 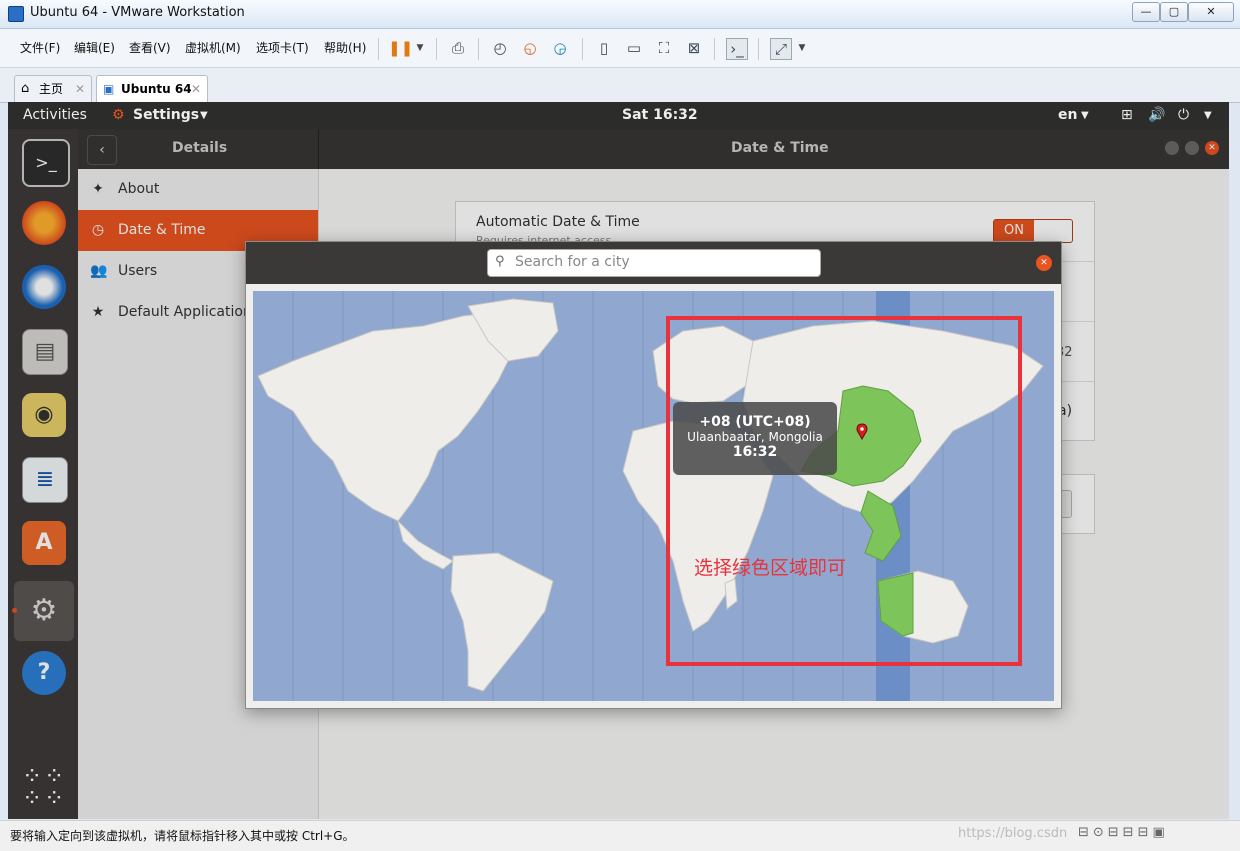 I want to click on vm-icon: ▣, so click(x=109, y=89).